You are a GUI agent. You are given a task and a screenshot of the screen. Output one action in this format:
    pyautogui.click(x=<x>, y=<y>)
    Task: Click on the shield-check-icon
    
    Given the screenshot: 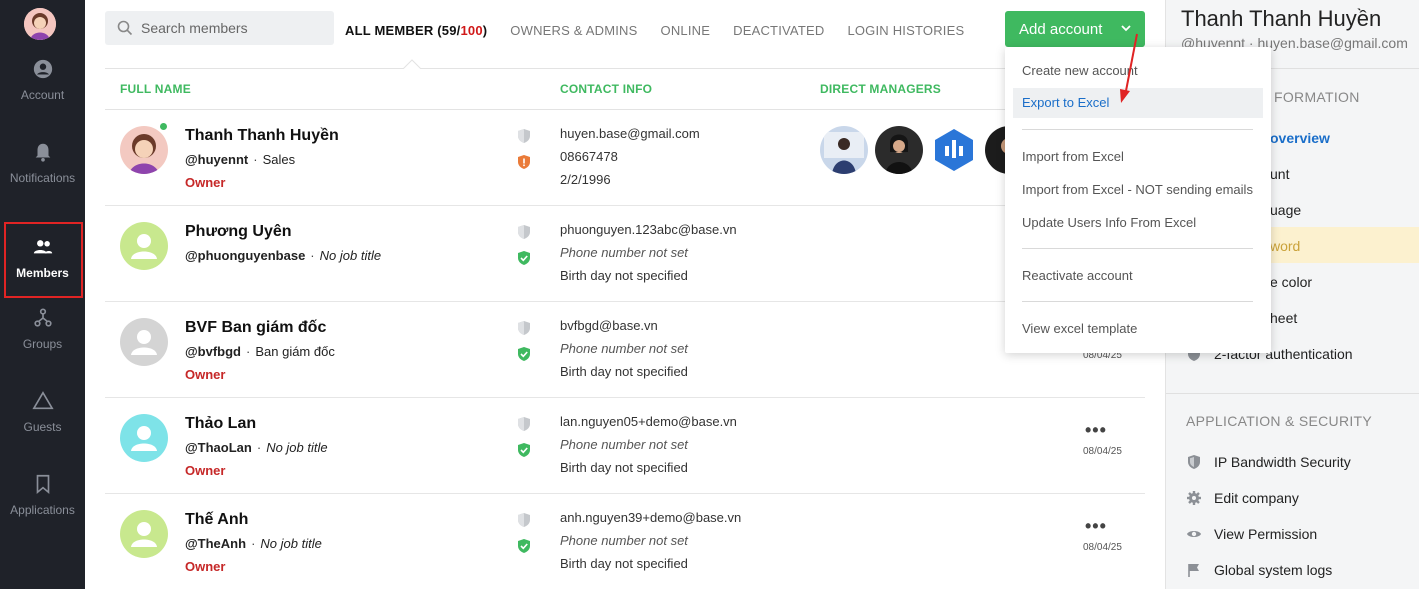 What is the action you would take?
    pyautogui.click(x=524, y=354)
    